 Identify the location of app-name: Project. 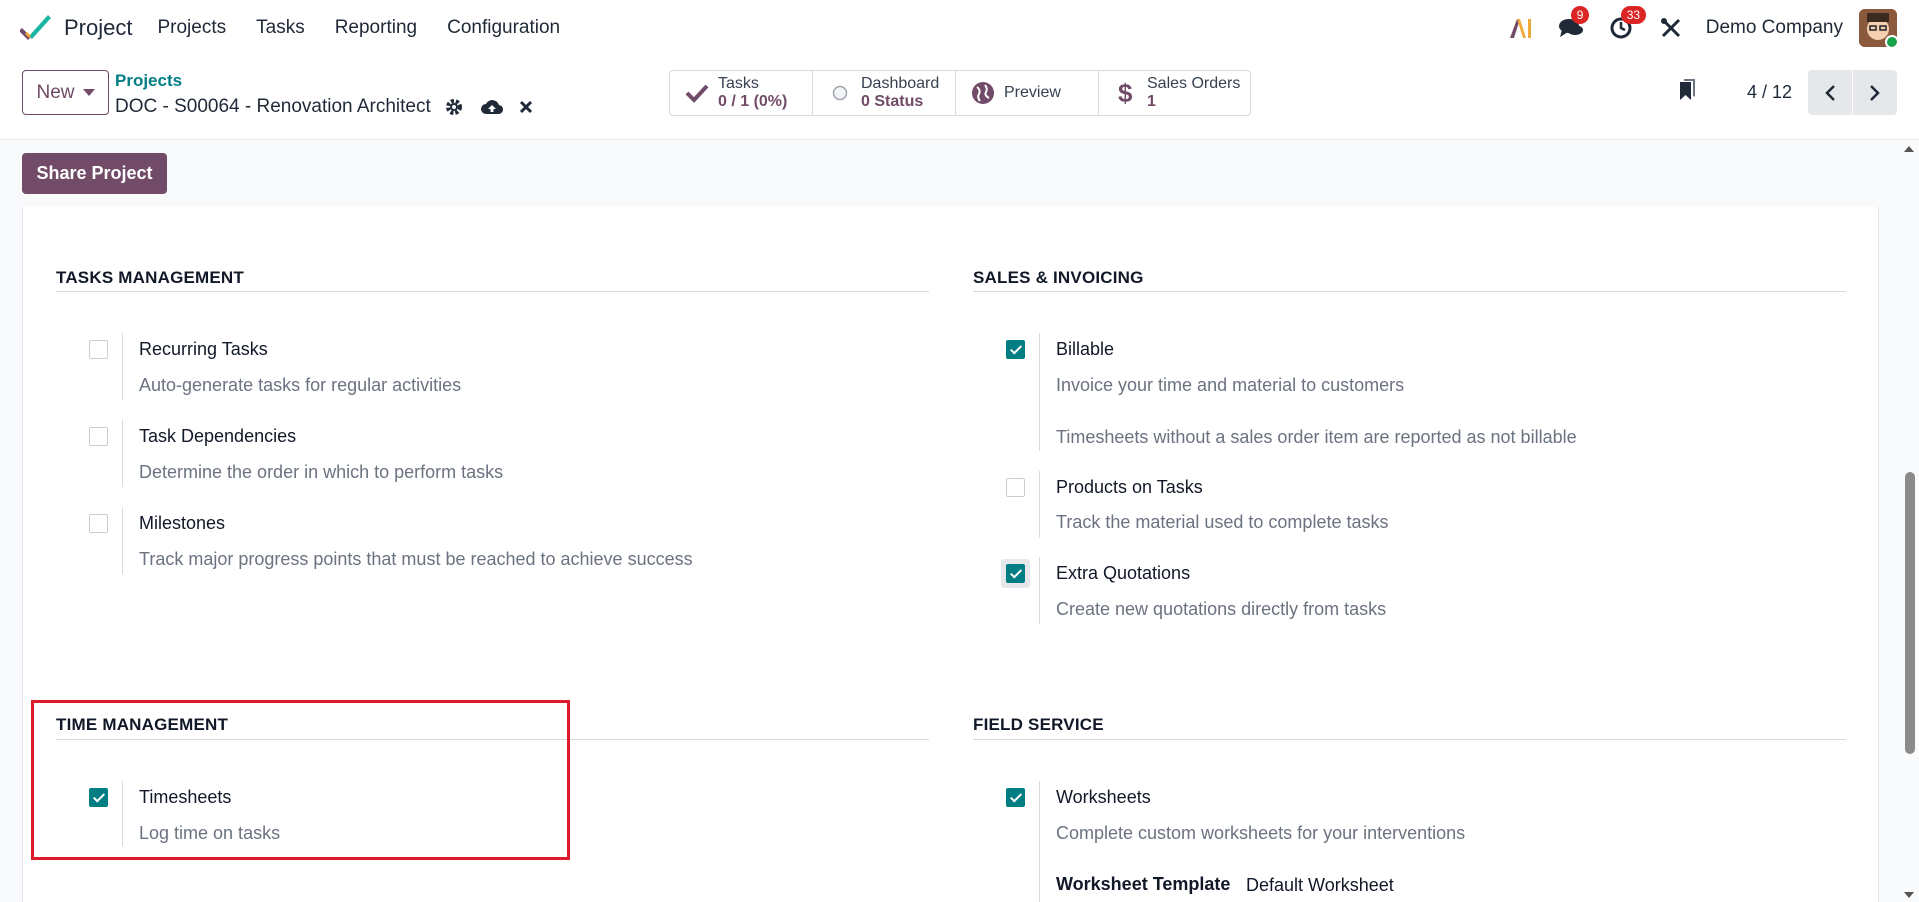
(98, 27).